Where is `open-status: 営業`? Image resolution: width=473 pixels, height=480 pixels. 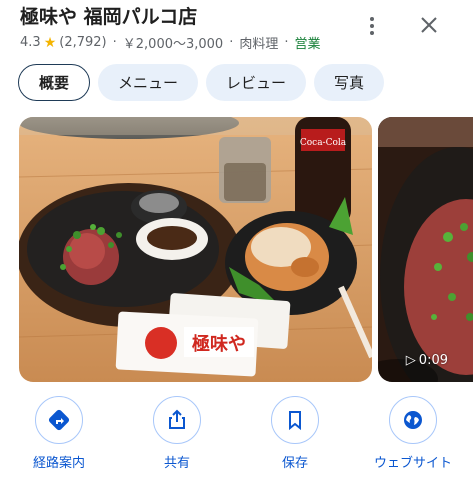 open-status: 営業 is located at coordinates (307, 44).